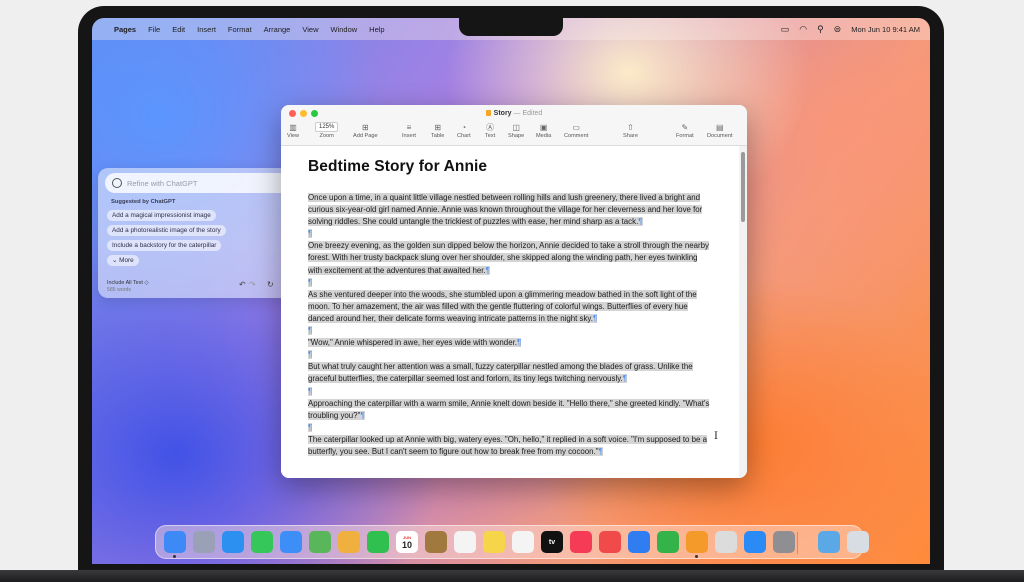 The image size is (1024, 582). Describe the element at coordinates (720, 136) in the screenshot. I see `document-label: Document` at that location.